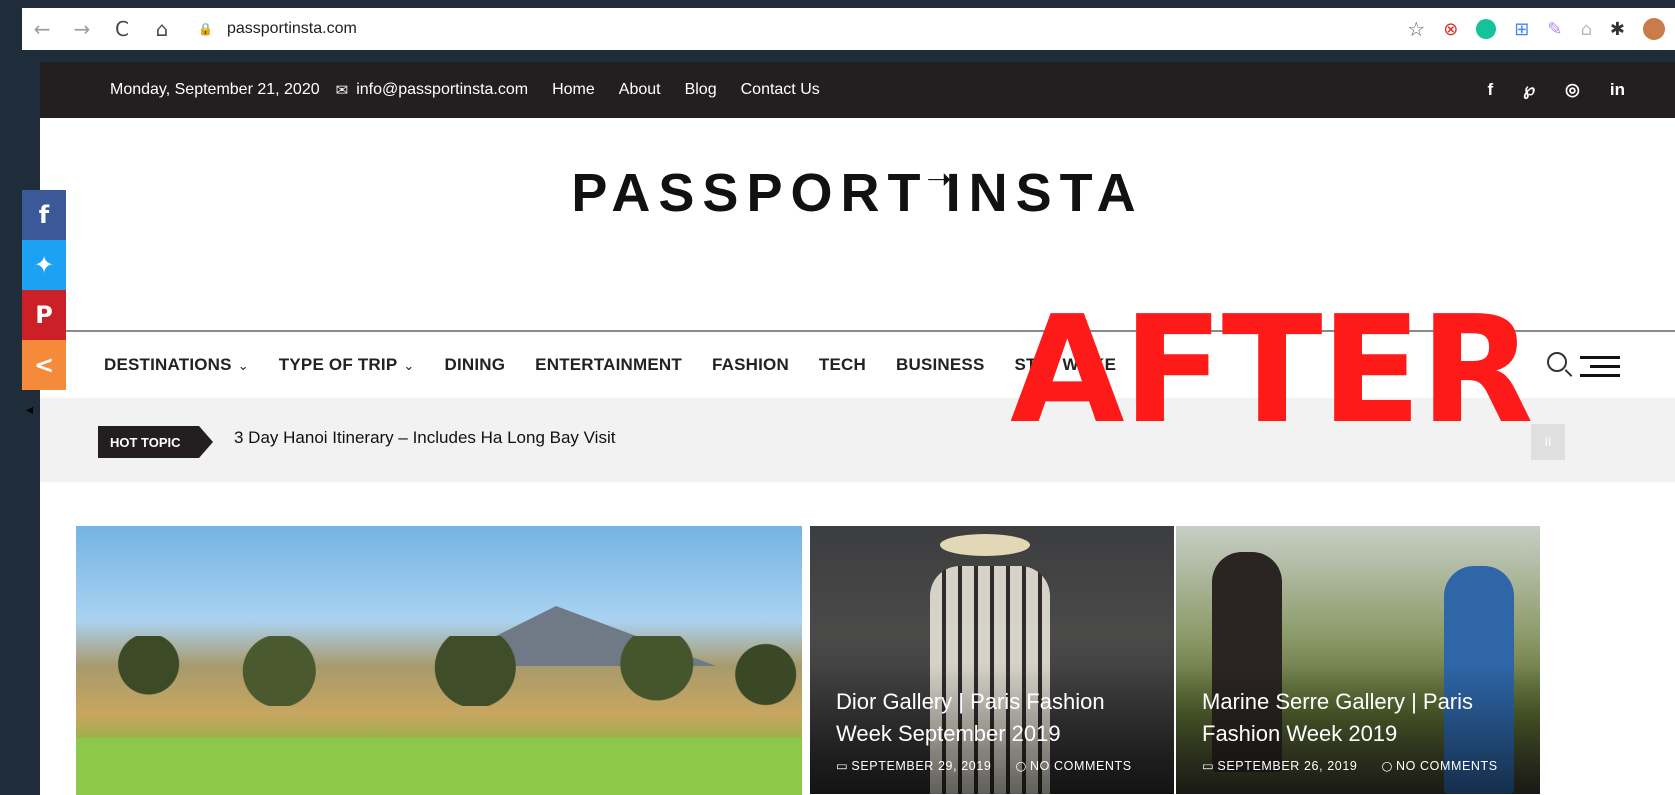  What do you see at coordinates (1287, 766) in the screenshot?
I see `date-text: SEPTEMBER 26, 2019` at bounding box center [1287, 766].